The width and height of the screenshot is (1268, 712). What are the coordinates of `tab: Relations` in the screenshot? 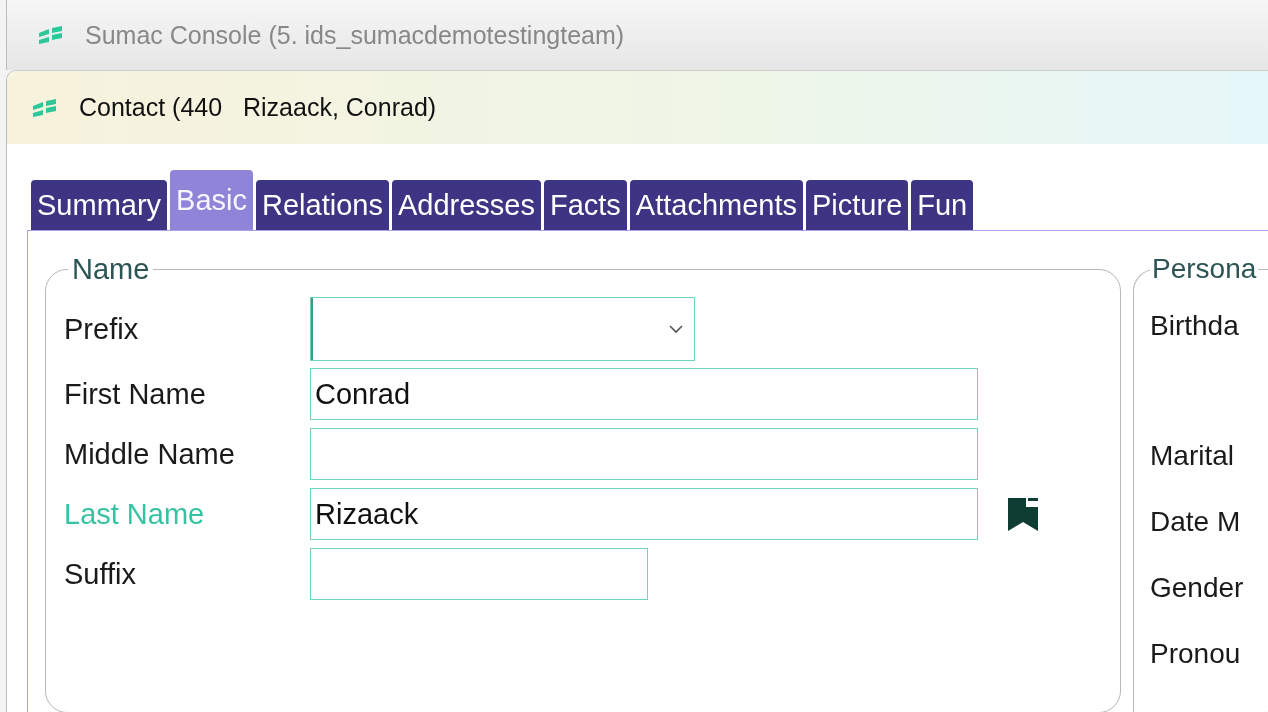 It's located at (322, 205).